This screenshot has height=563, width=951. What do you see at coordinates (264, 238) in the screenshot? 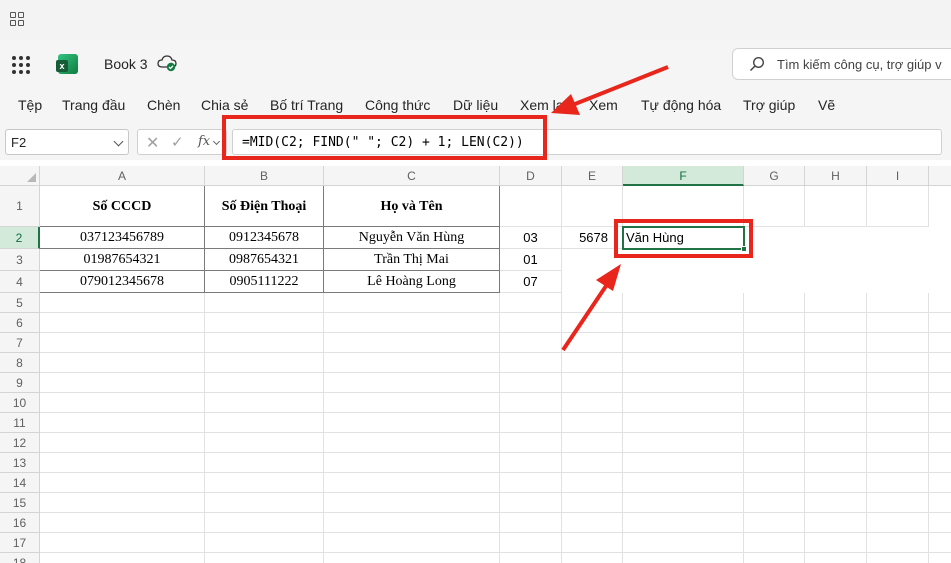
I see `cell-b2: 0912345678` at bounding box center [264, 238].